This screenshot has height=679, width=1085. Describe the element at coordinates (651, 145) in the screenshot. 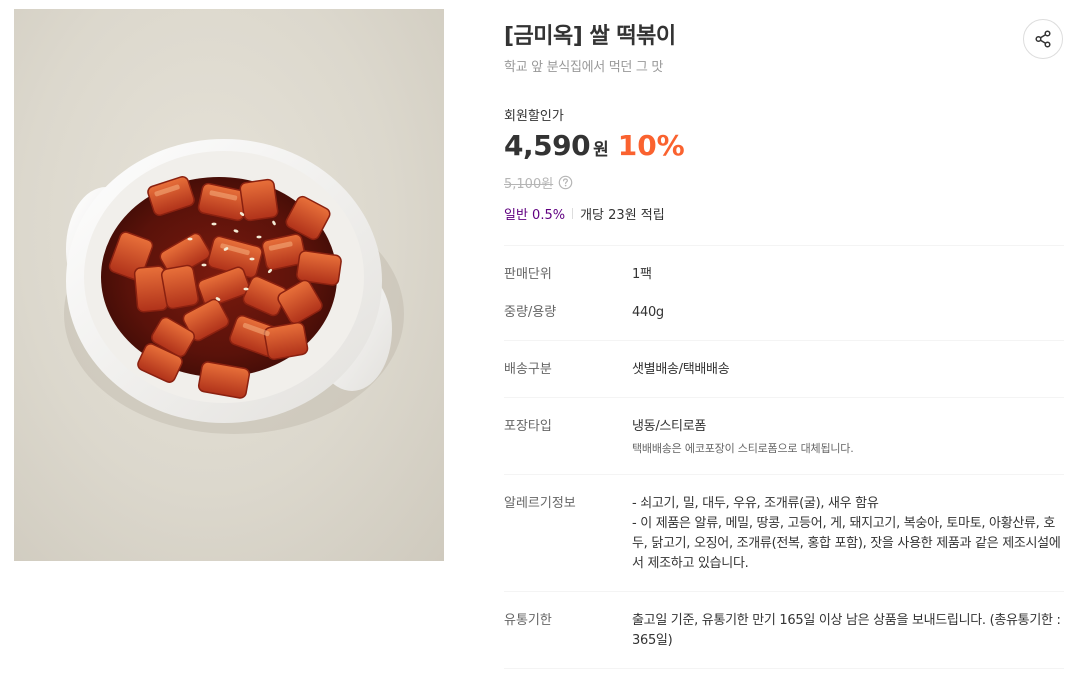

I see `discount-rate: 10%` at that location.